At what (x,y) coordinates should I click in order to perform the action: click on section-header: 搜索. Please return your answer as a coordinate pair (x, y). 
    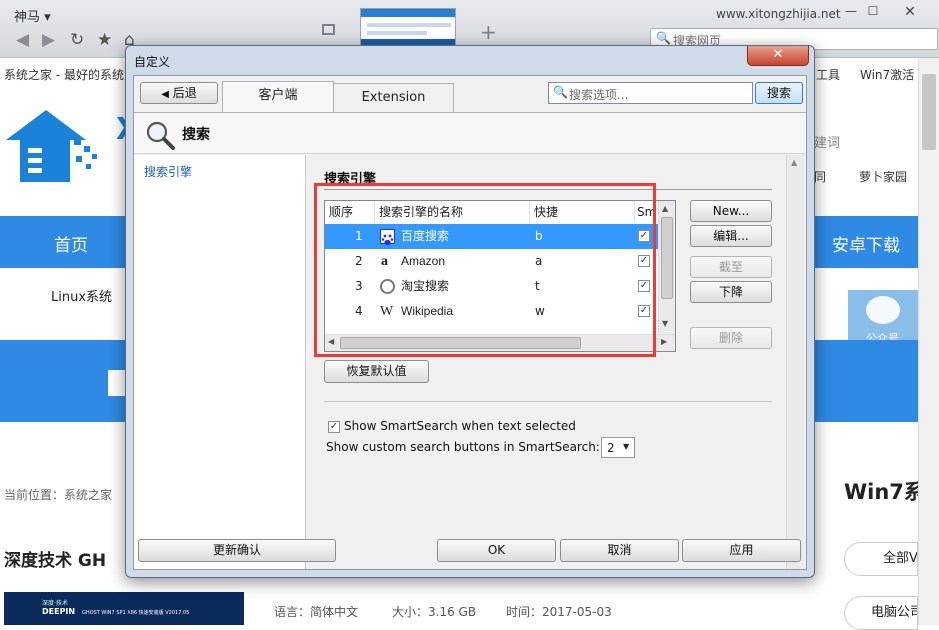
    Looking at the image, I should click on (470, 133).